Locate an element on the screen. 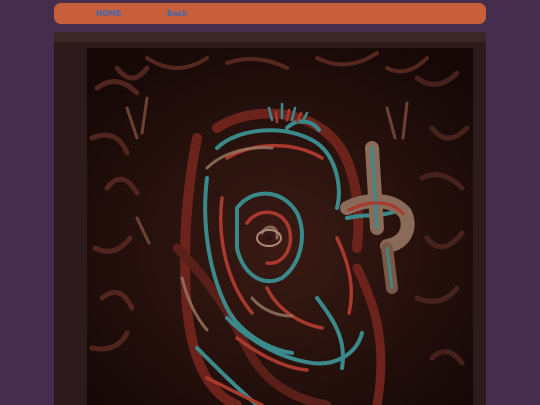 Image resolution: width=540 pixels, height=405 pixels. content-frame-header is located at coordinates (270, 37).